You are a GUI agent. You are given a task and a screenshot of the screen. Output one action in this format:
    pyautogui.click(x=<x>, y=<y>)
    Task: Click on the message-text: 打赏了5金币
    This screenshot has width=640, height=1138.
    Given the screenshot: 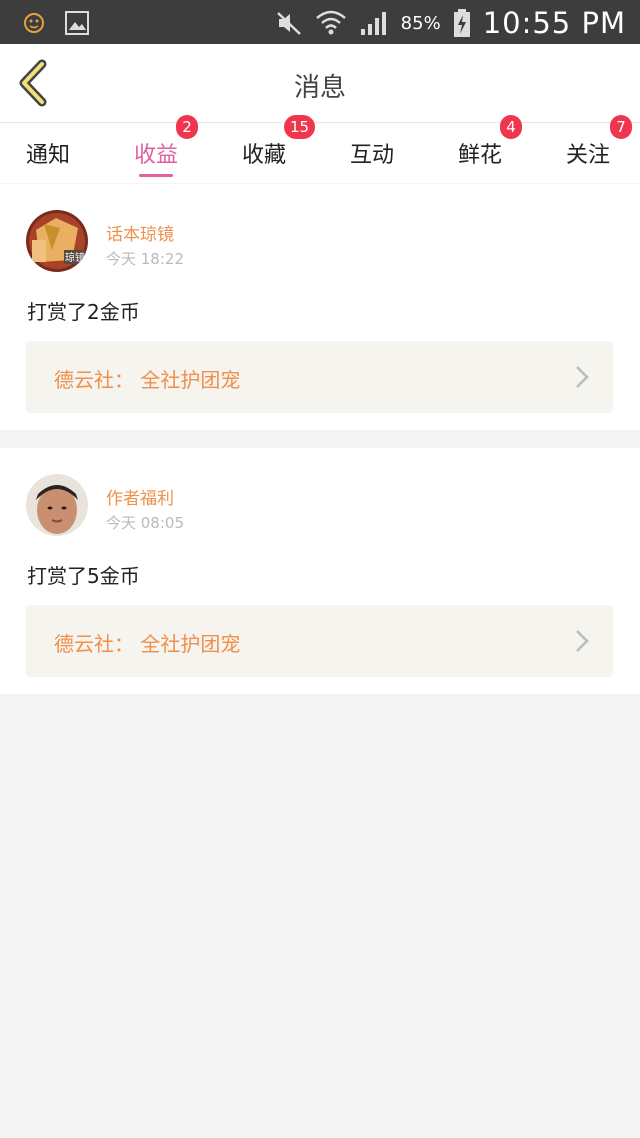 What is the action you would take?
    pyautogui.click(x=83, y=576)
    